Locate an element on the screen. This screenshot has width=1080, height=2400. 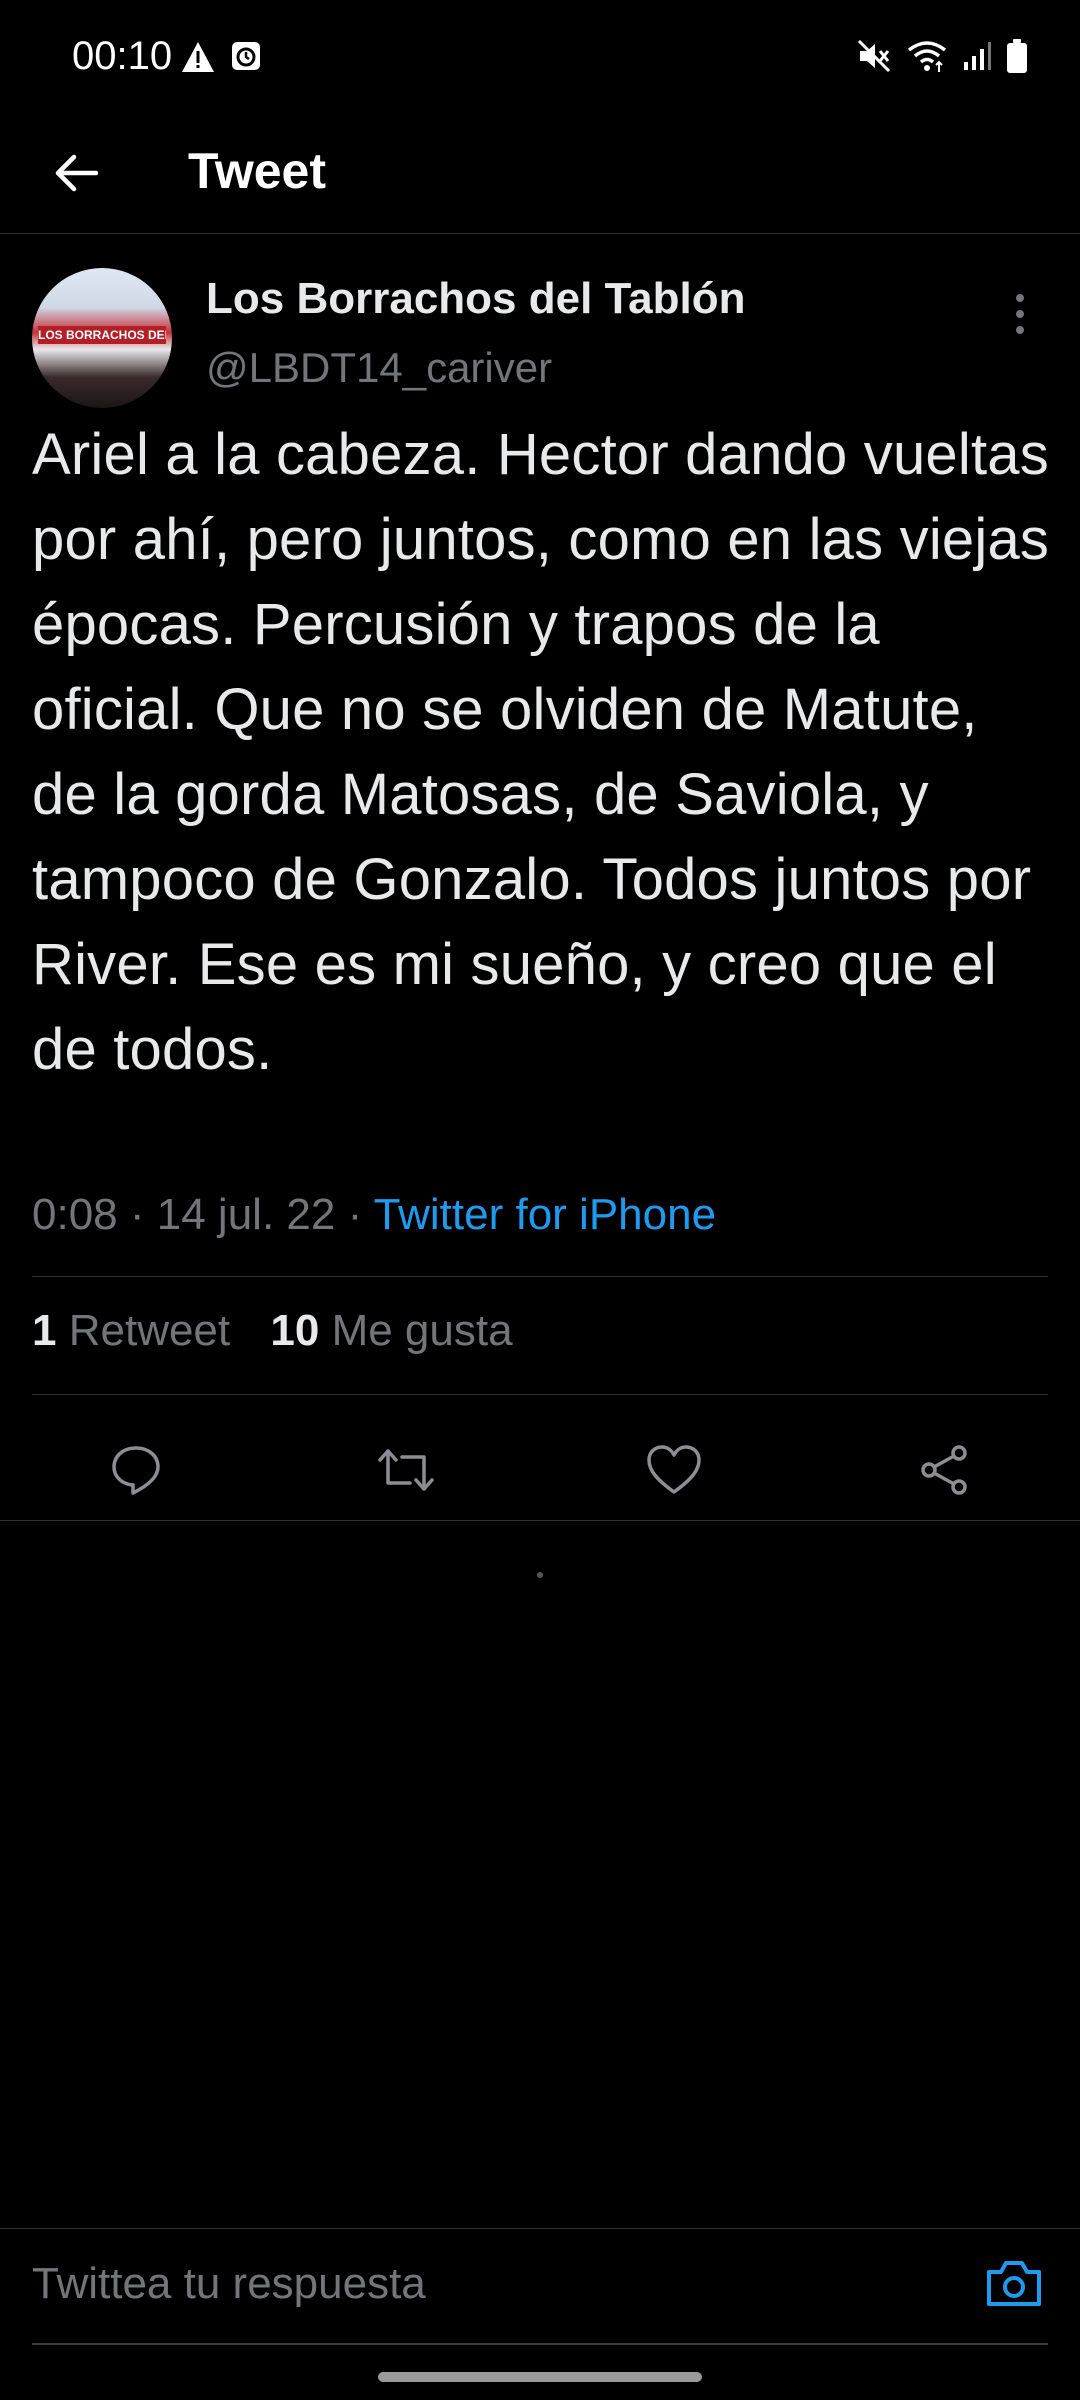
home-indicator is located at coordinates (540, 2377).